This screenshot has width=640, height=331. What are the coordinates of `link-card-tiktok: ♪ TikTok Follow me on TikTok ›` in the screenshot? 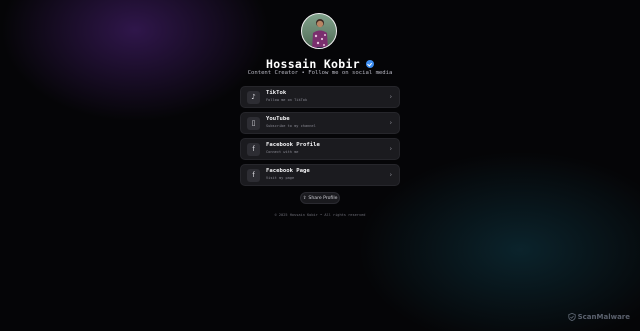 It's located at (320, 97).